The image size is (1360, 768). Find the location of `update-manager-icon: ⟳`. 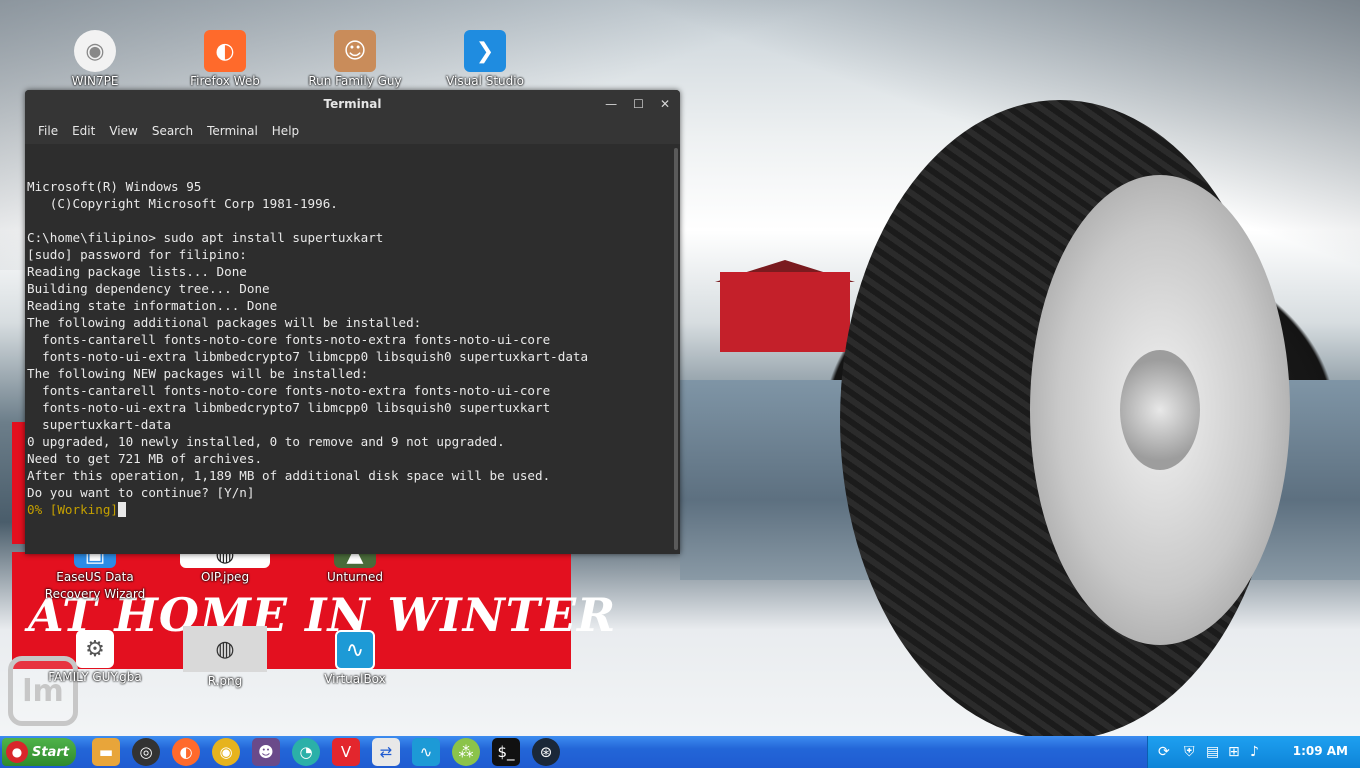

update-manager-icon: ⟳ is located at coordinates (1164, 752).